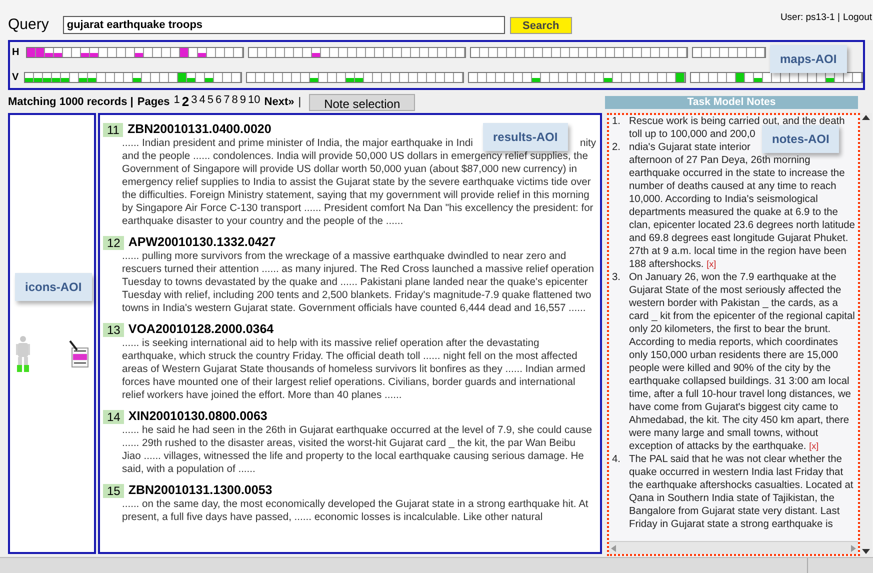  Describe the element at coordinates (742, 362) in the screenshot. I see `note-text: On January 26, won the 7.9 earthquake at the Gujarat State of the most seriously affected the western border with Pakistan _ the cards, as a card _ kit from the epicenter of the regional capital only 20 kilometers, the first to bear the brunt. According to media reports, which coordinates only 150,000 urban residents there are 15,000 people were killed and 90% of the city by the earthquake collapsed buildings. 31 3:00 am local time, after a full 10-hour travel long distances, we have come from Gujarat's biggest city came to Ahmedabad, the kit. The city 450 km apart, there were many large and small towns, without exception of attacks by the earthquake. [x]` at that location.